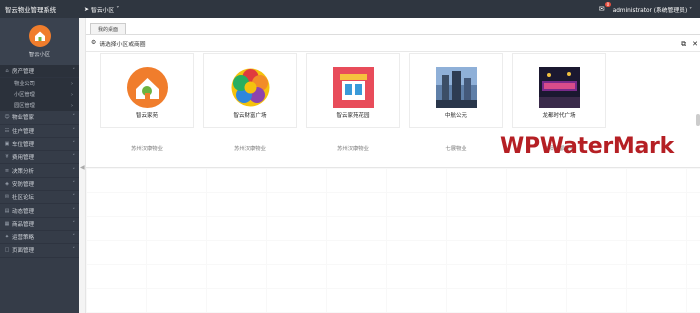  Describe the element at coordinates (683, 44) in the screenshot. I see `restore-window-icon: ⧉` at that location.